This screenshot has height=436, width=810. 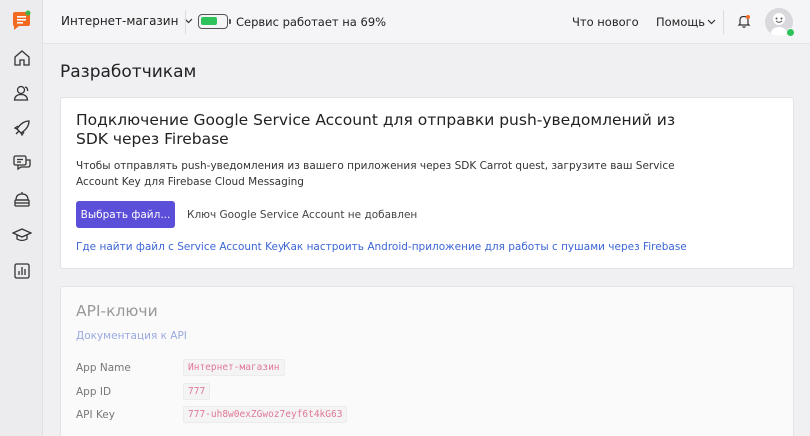 I want to click on app-id-value: 777, so click(x=197, y=391).